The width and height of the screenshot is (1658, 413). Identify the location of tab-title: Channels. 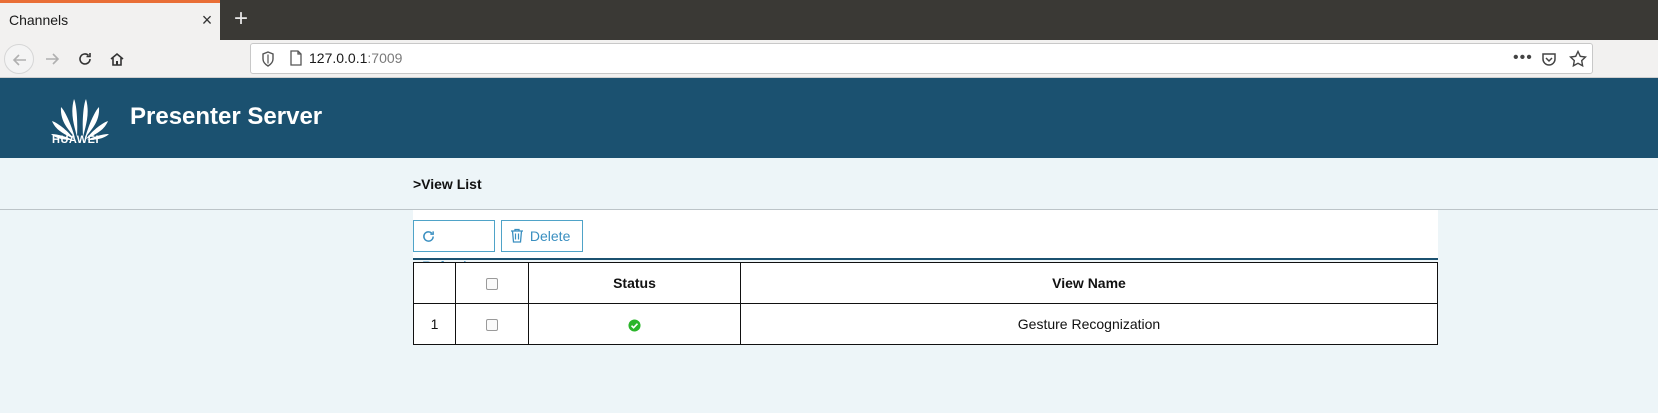
(39, 20).